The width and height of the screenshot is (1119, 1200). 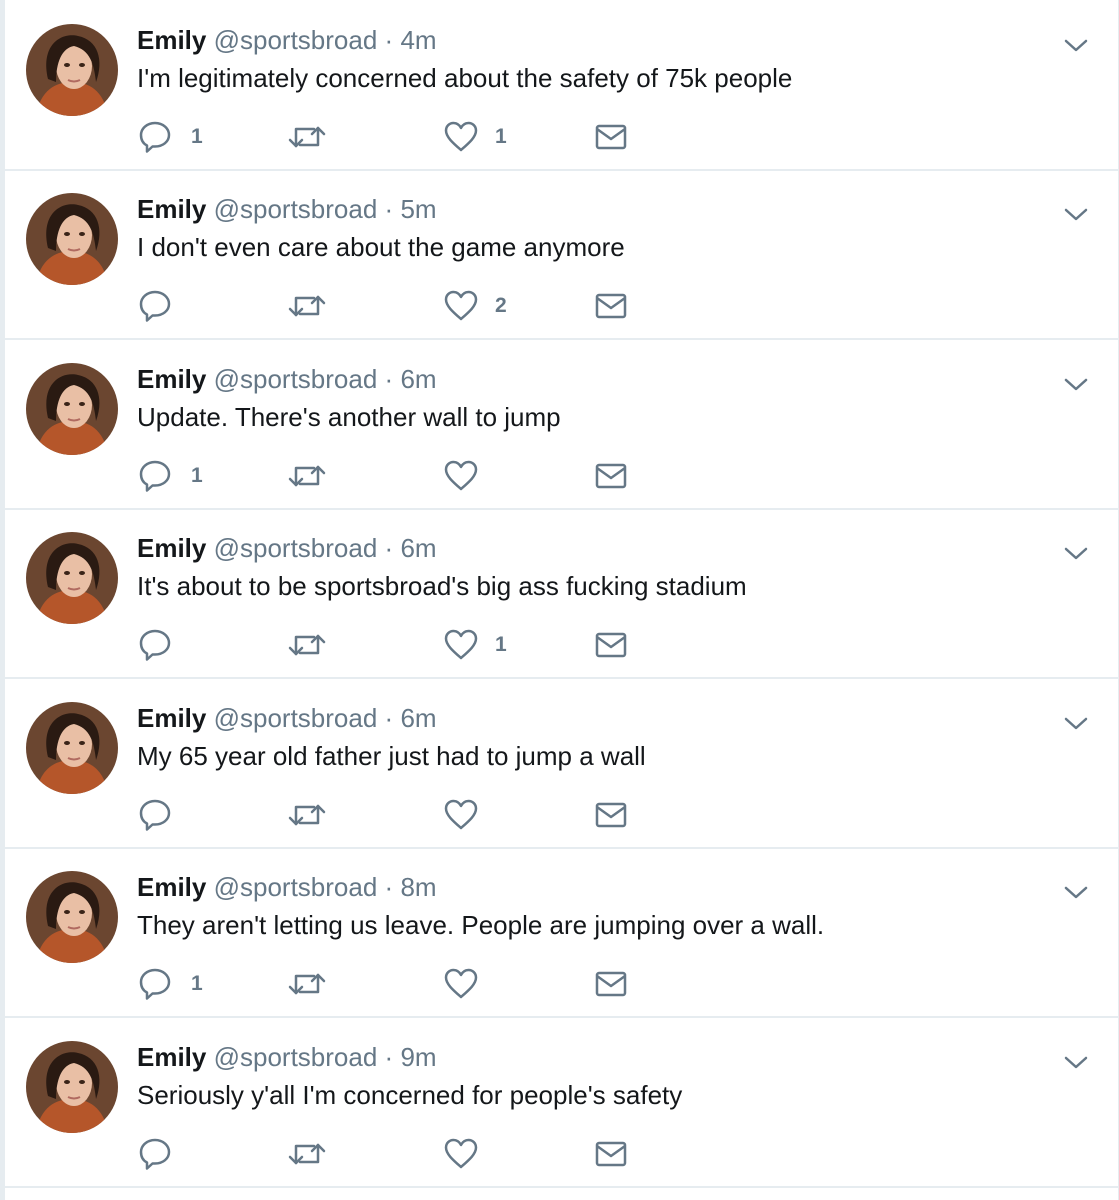 I want to click on like-button: 2, so click(x=483, y=306).